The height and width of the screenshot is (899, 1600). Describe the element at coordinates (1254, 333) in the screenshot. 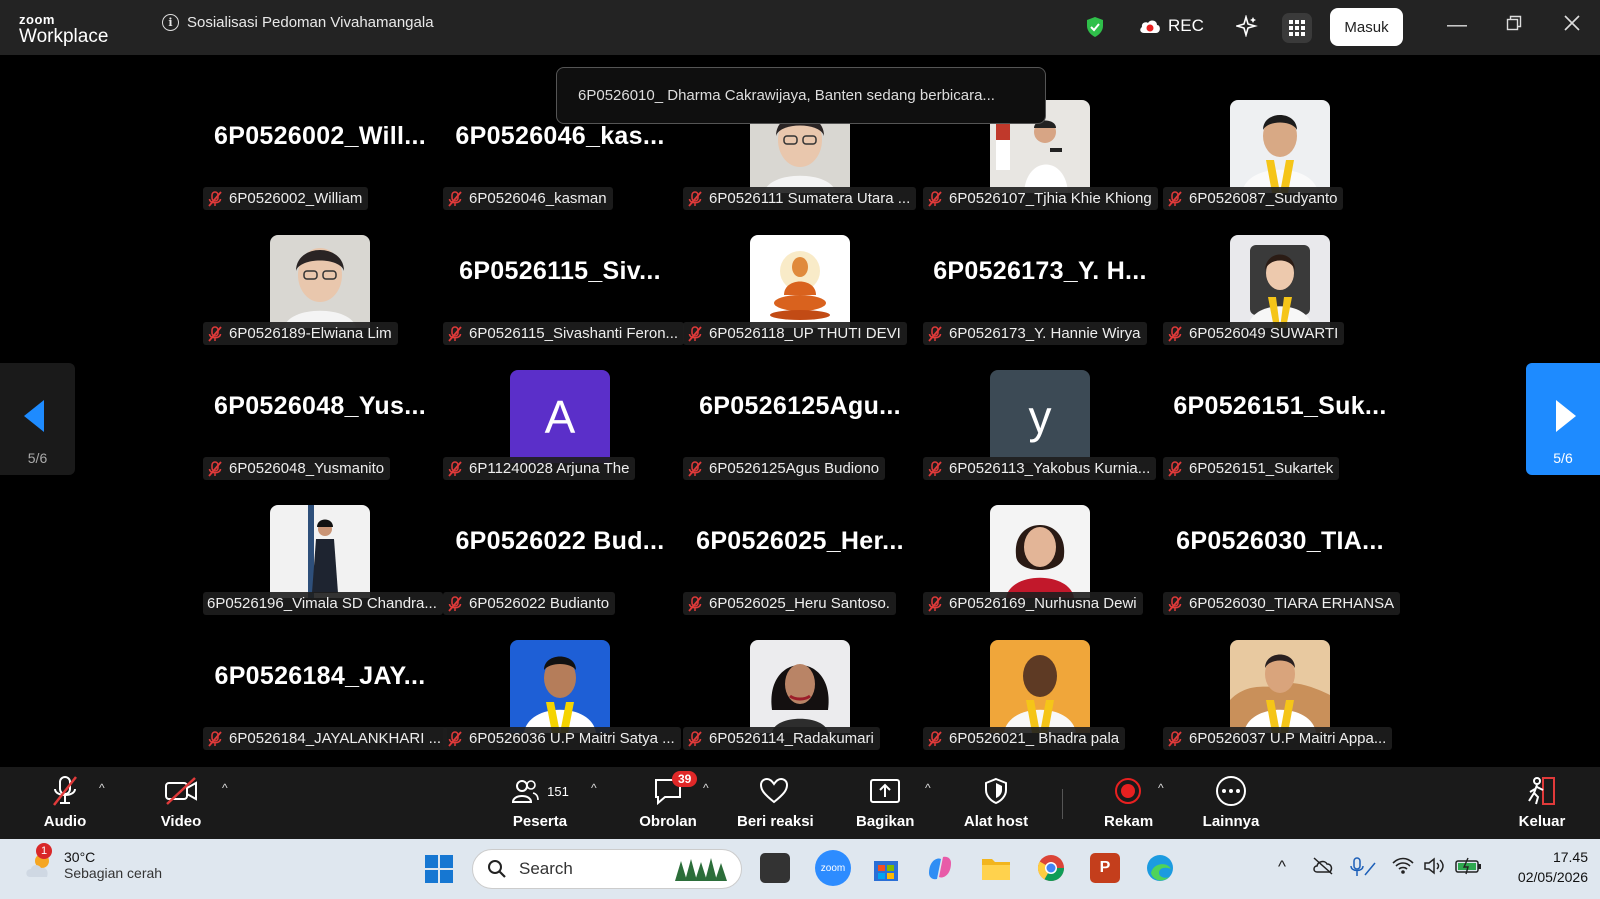

I see `participant-name-label: 6P0526049 SUWARTI` at that location.